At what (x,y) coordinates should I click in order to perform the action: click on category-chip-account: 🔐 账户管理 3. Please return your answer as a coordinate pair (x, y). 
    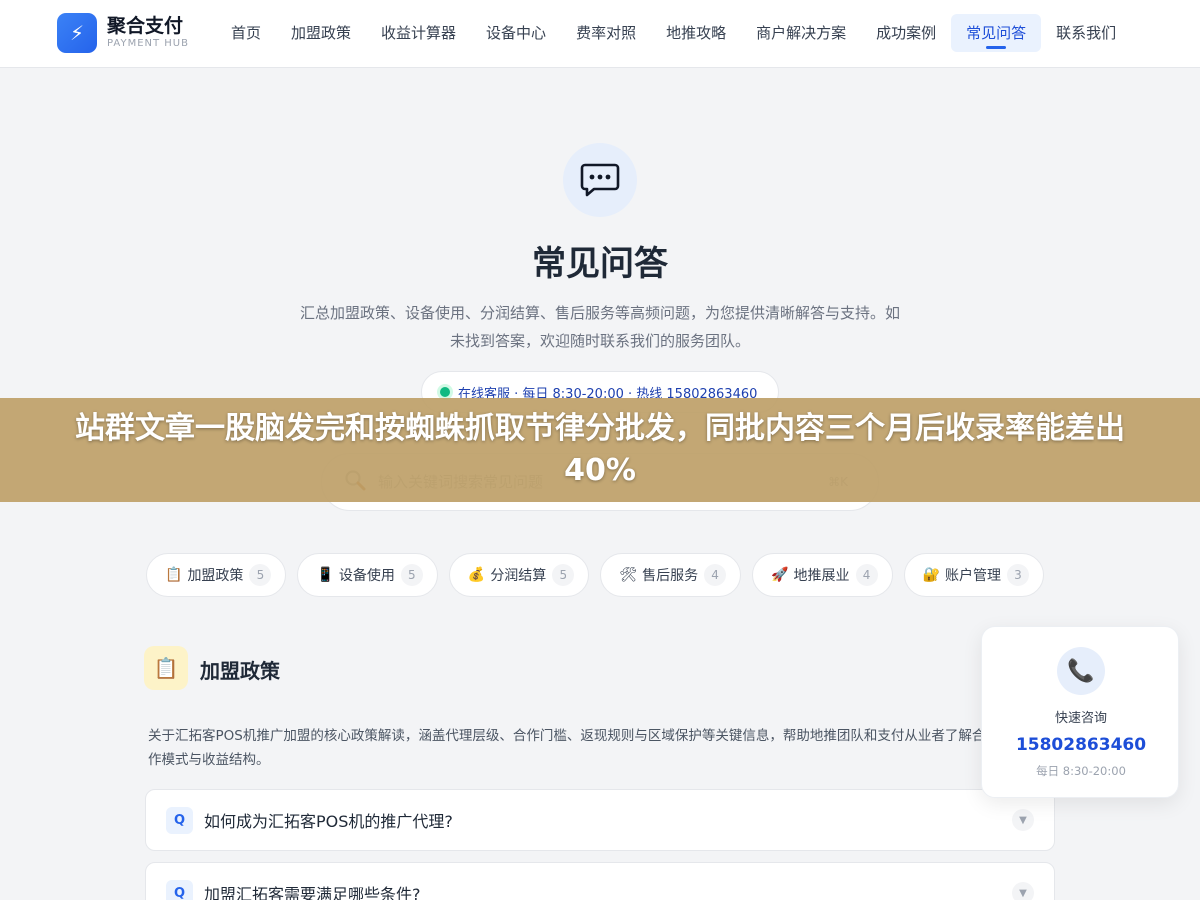
    Looking at the image, I should click on (973, 575).